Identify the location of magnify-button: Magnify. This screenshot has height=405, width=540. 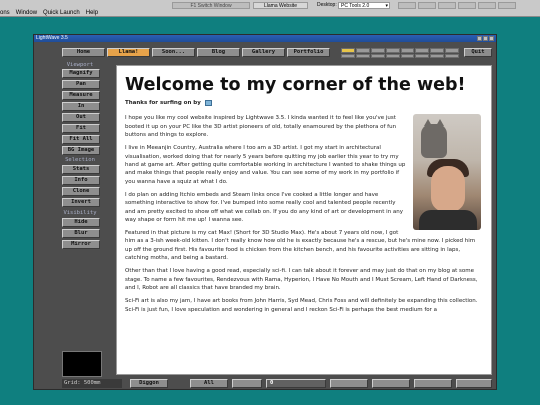
(81, 73).